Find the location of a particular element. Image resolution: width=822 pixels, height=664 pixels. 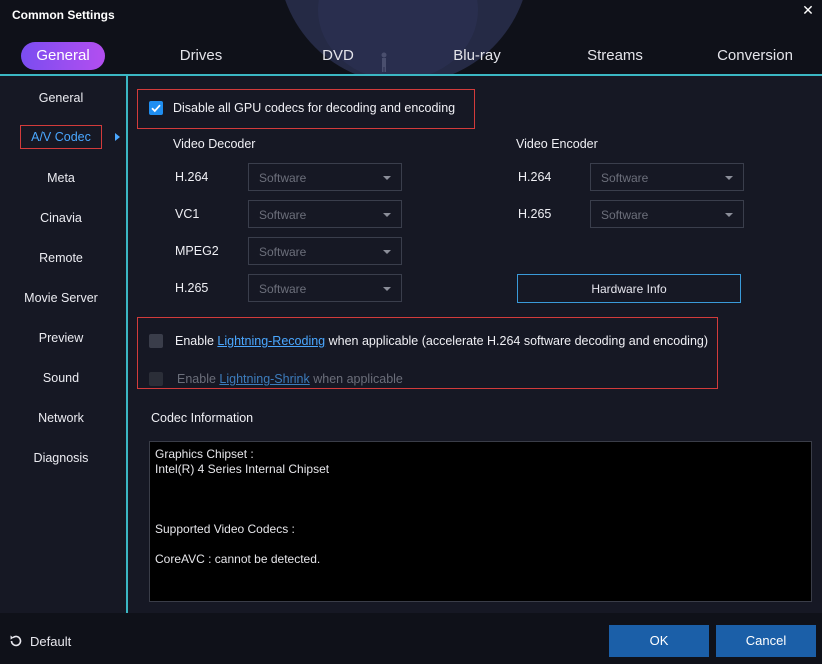

sidebar-item-label: General is located at coordinates (61, 98).